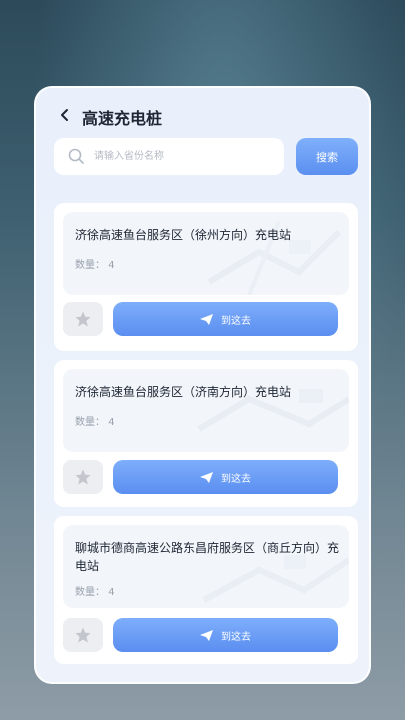 This screenshot has width=405, height=720. What do you see at coordinates (183, 392) in the screenshot?
I see `station-name: 济徐高速鱼台服务区（济南方向）充电站` at bounding box center [183, 392].